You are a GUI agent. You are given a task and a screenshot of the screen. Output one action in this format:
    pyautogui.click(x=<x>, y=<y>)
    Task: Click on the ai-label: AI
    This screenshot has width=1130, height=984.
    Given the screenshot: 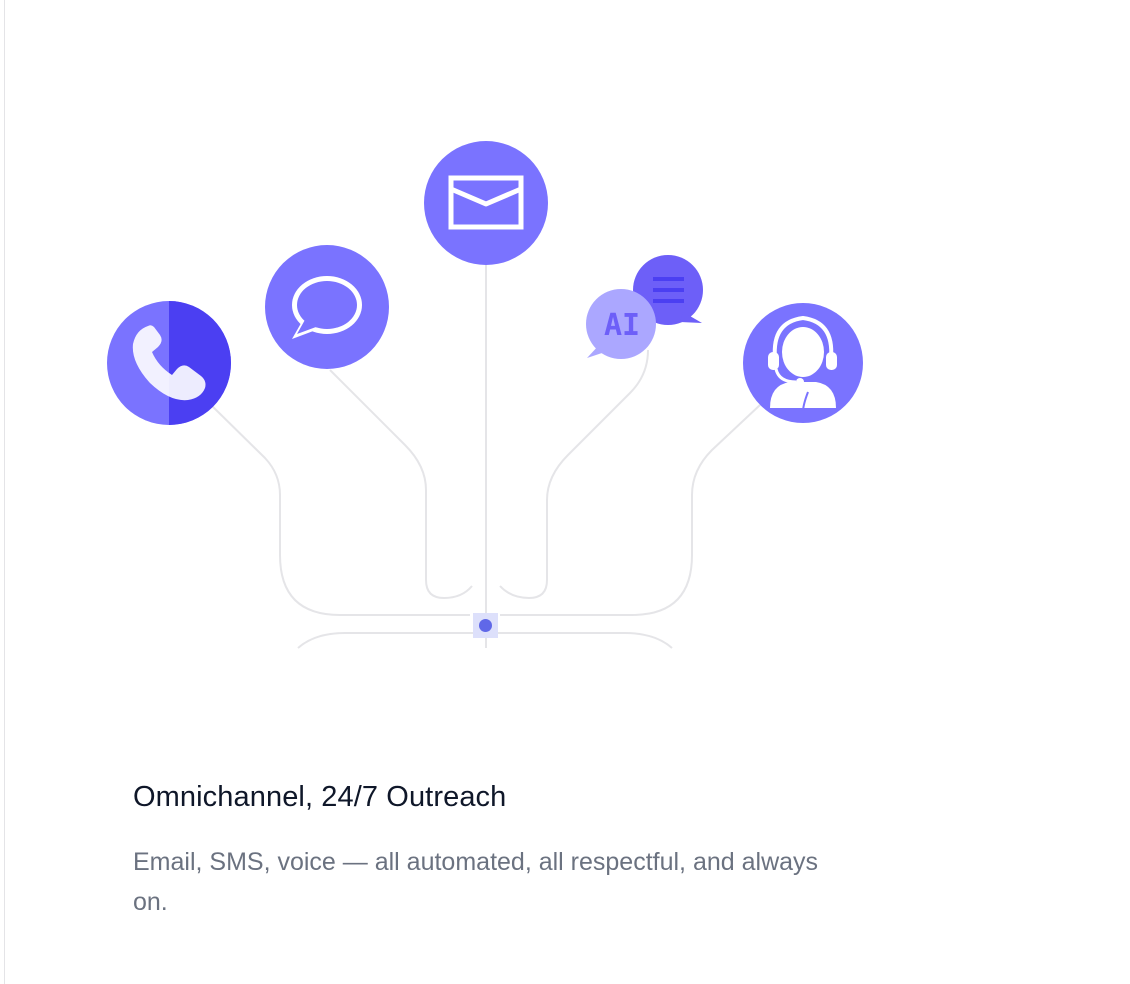 What is the action you would take?
    pyautogui.click(x=622, y=325)
    